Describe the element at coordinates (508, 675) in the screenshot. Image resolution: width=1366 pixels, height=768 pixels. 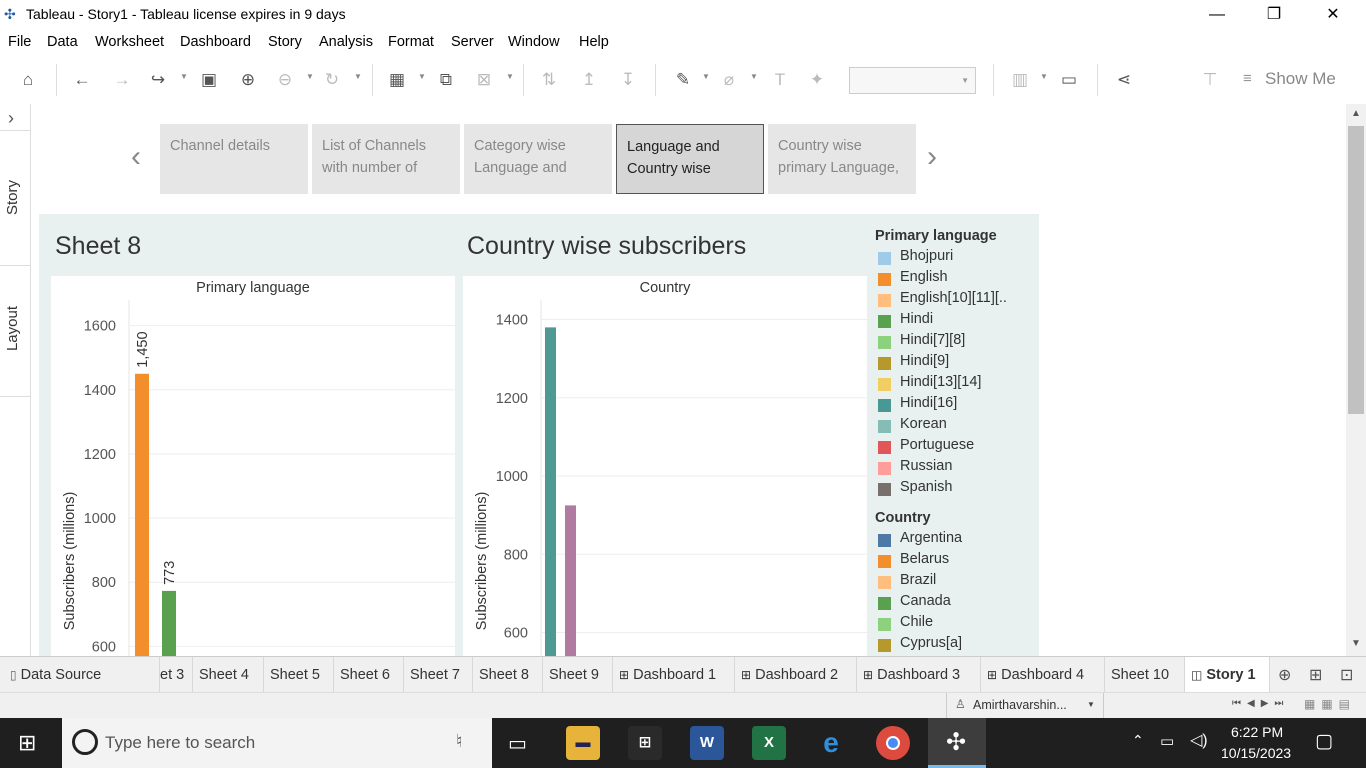
I see `tab-sheet-8: Sheet 8` at that location.